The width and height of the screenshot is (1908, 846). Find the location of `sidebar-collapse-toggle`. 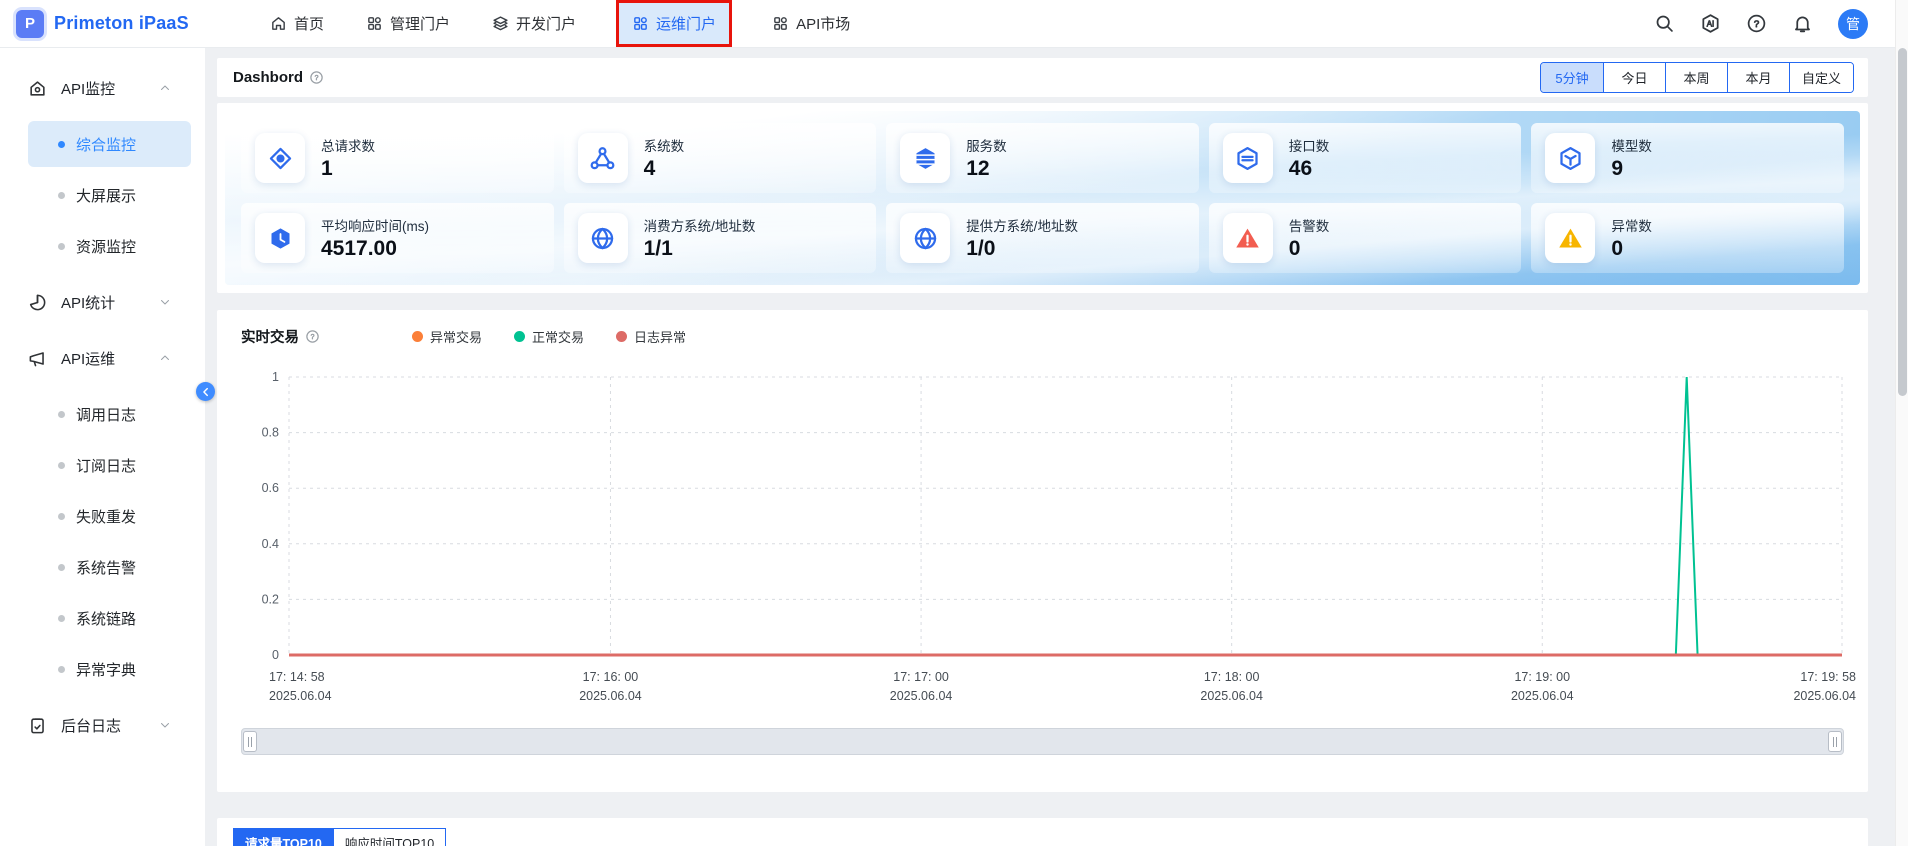

sidebar-collapse-toggle is located at coordinates (205, 391).